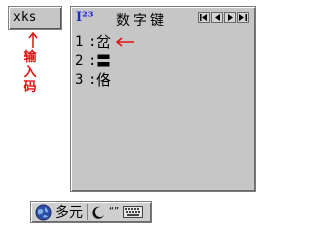 The image size is (320, 240). I want to click on candidate-item: 2: 〓, so click(105, 60).